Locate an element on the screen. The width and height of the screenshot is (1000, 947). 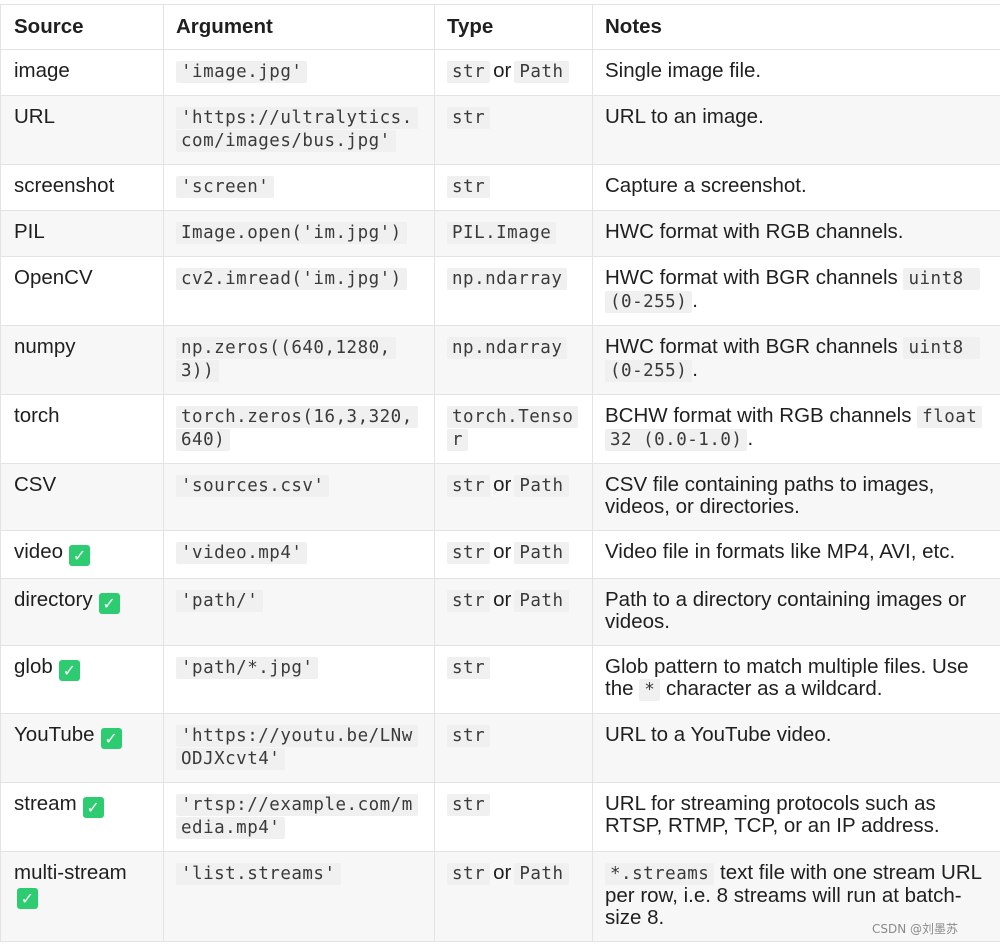
source-cell: YouTube ✓ is located at coordinates (82, 748).